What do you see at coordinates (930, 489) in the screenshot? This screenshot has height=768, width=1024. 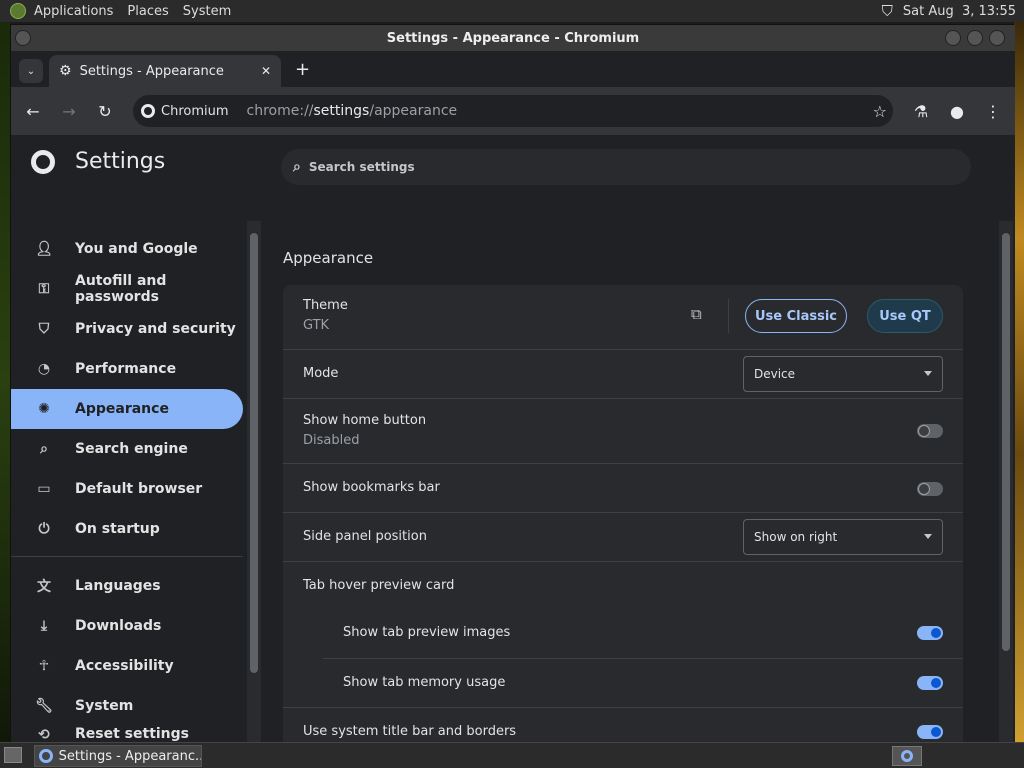 I see `bookmarks-bar-toggle` at bounding box center [930, 489].